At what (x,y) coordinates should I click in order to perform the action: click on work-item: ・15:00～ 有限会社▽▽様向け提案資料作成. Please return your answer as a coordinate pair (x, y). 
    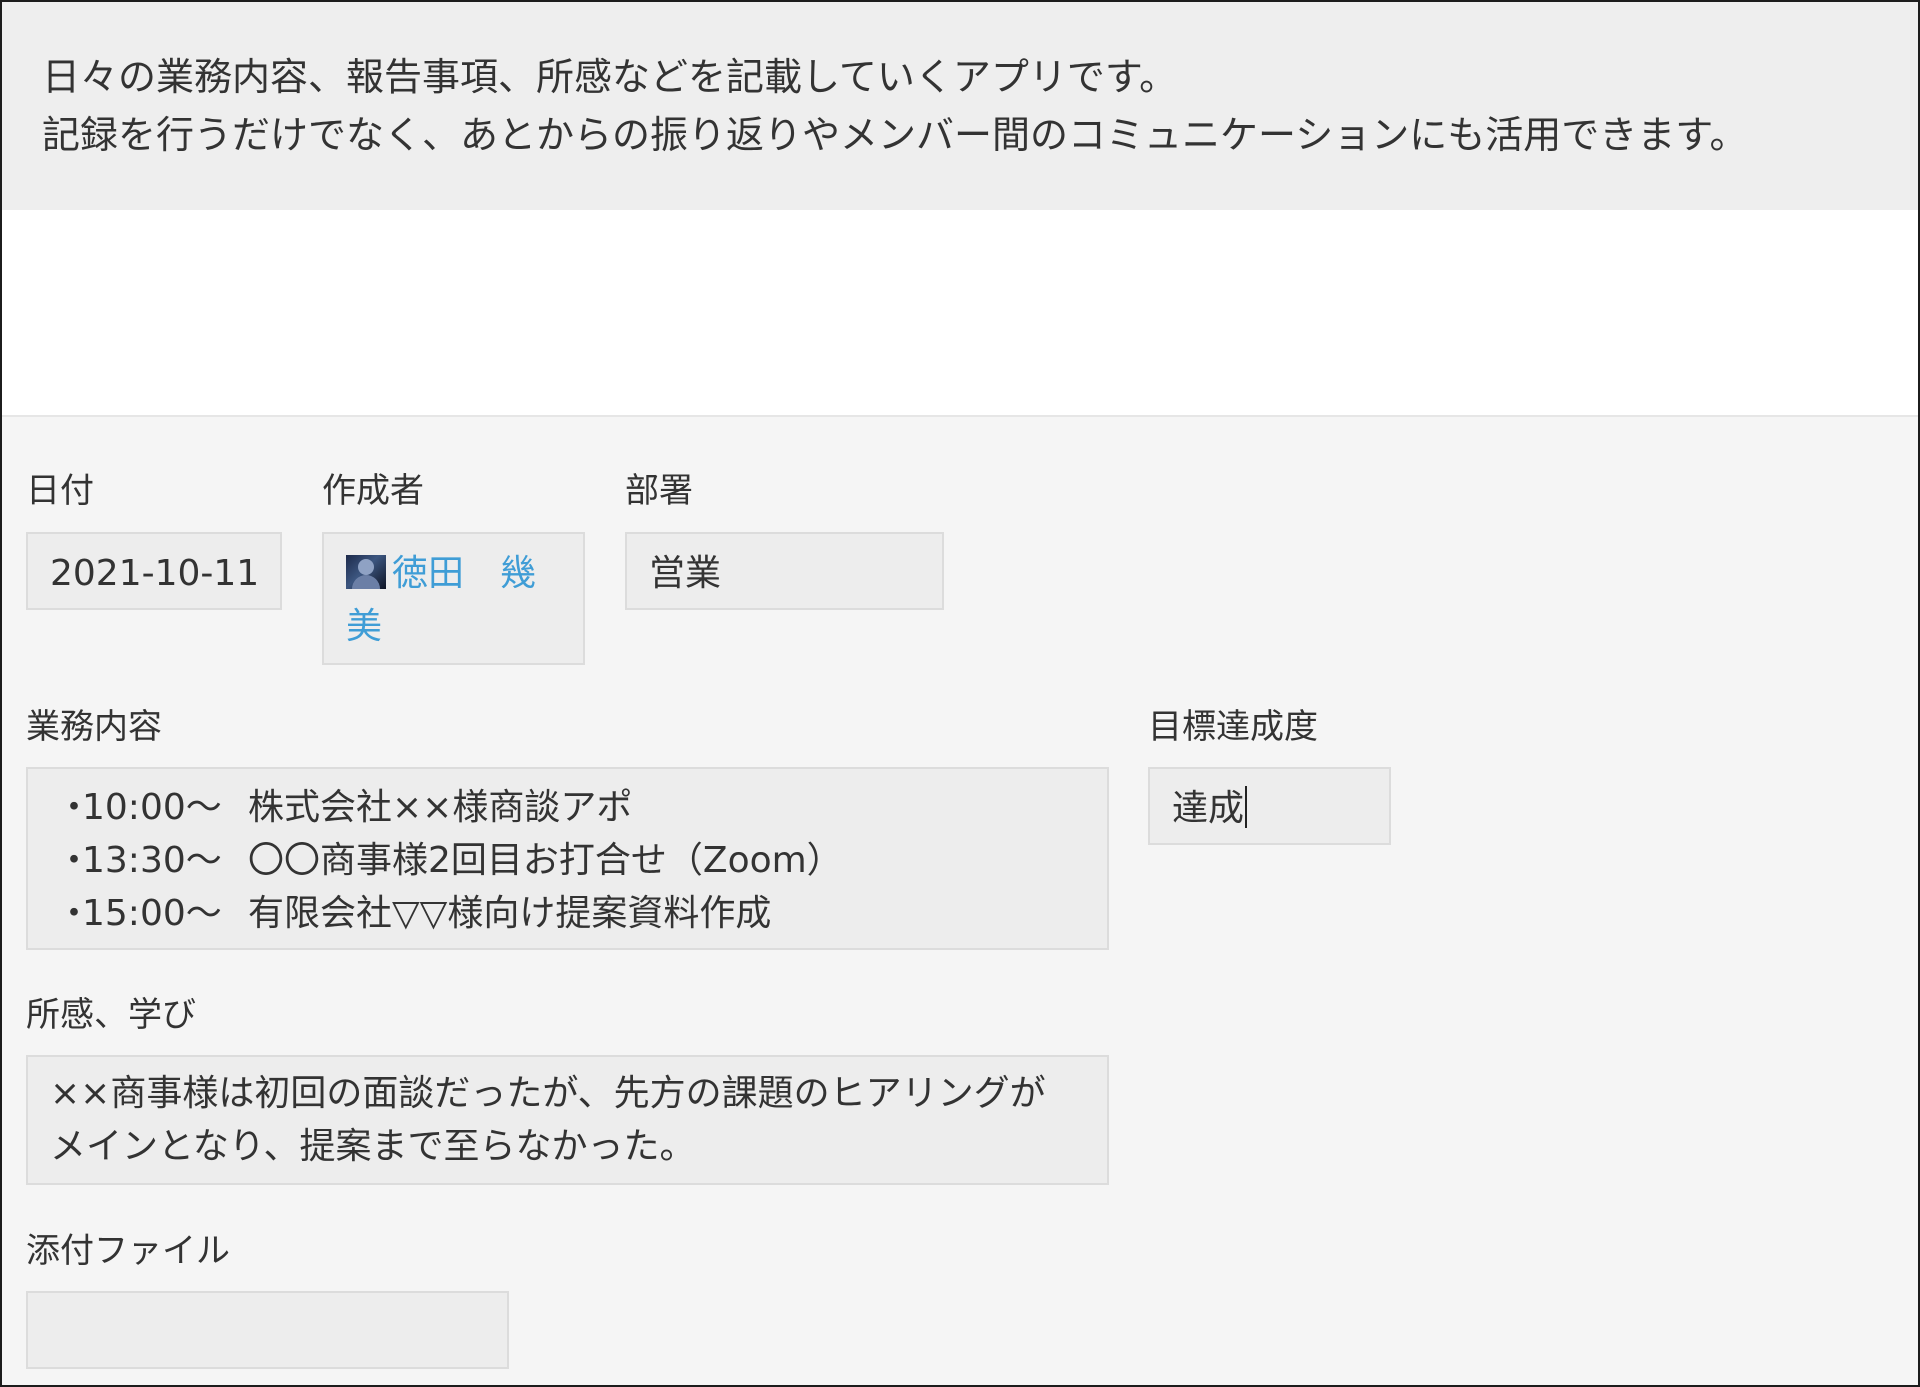
    Looking at the image, I should click on (571, 913).